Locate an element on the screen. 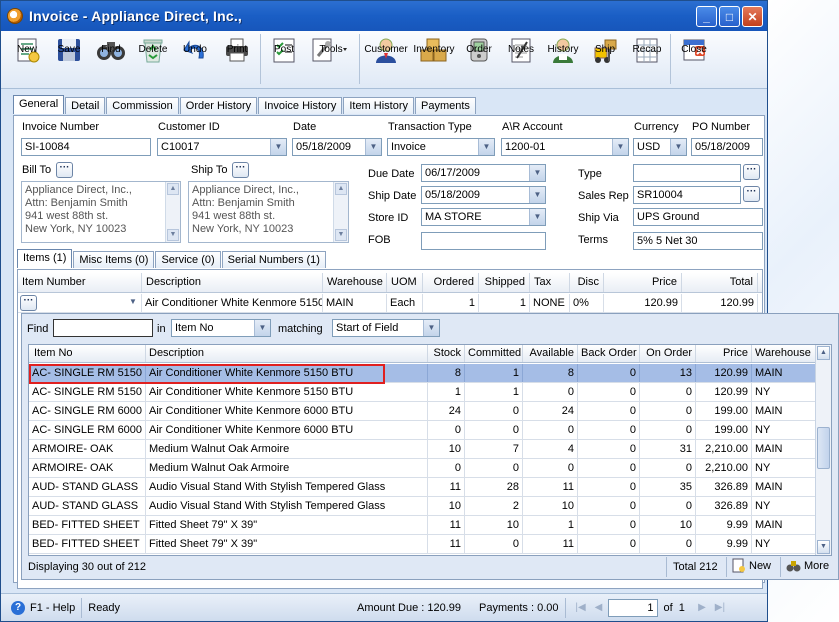 This screenshot has height=622, width=839. item-lookup-button: ··· is located at coordinates (28, 303).